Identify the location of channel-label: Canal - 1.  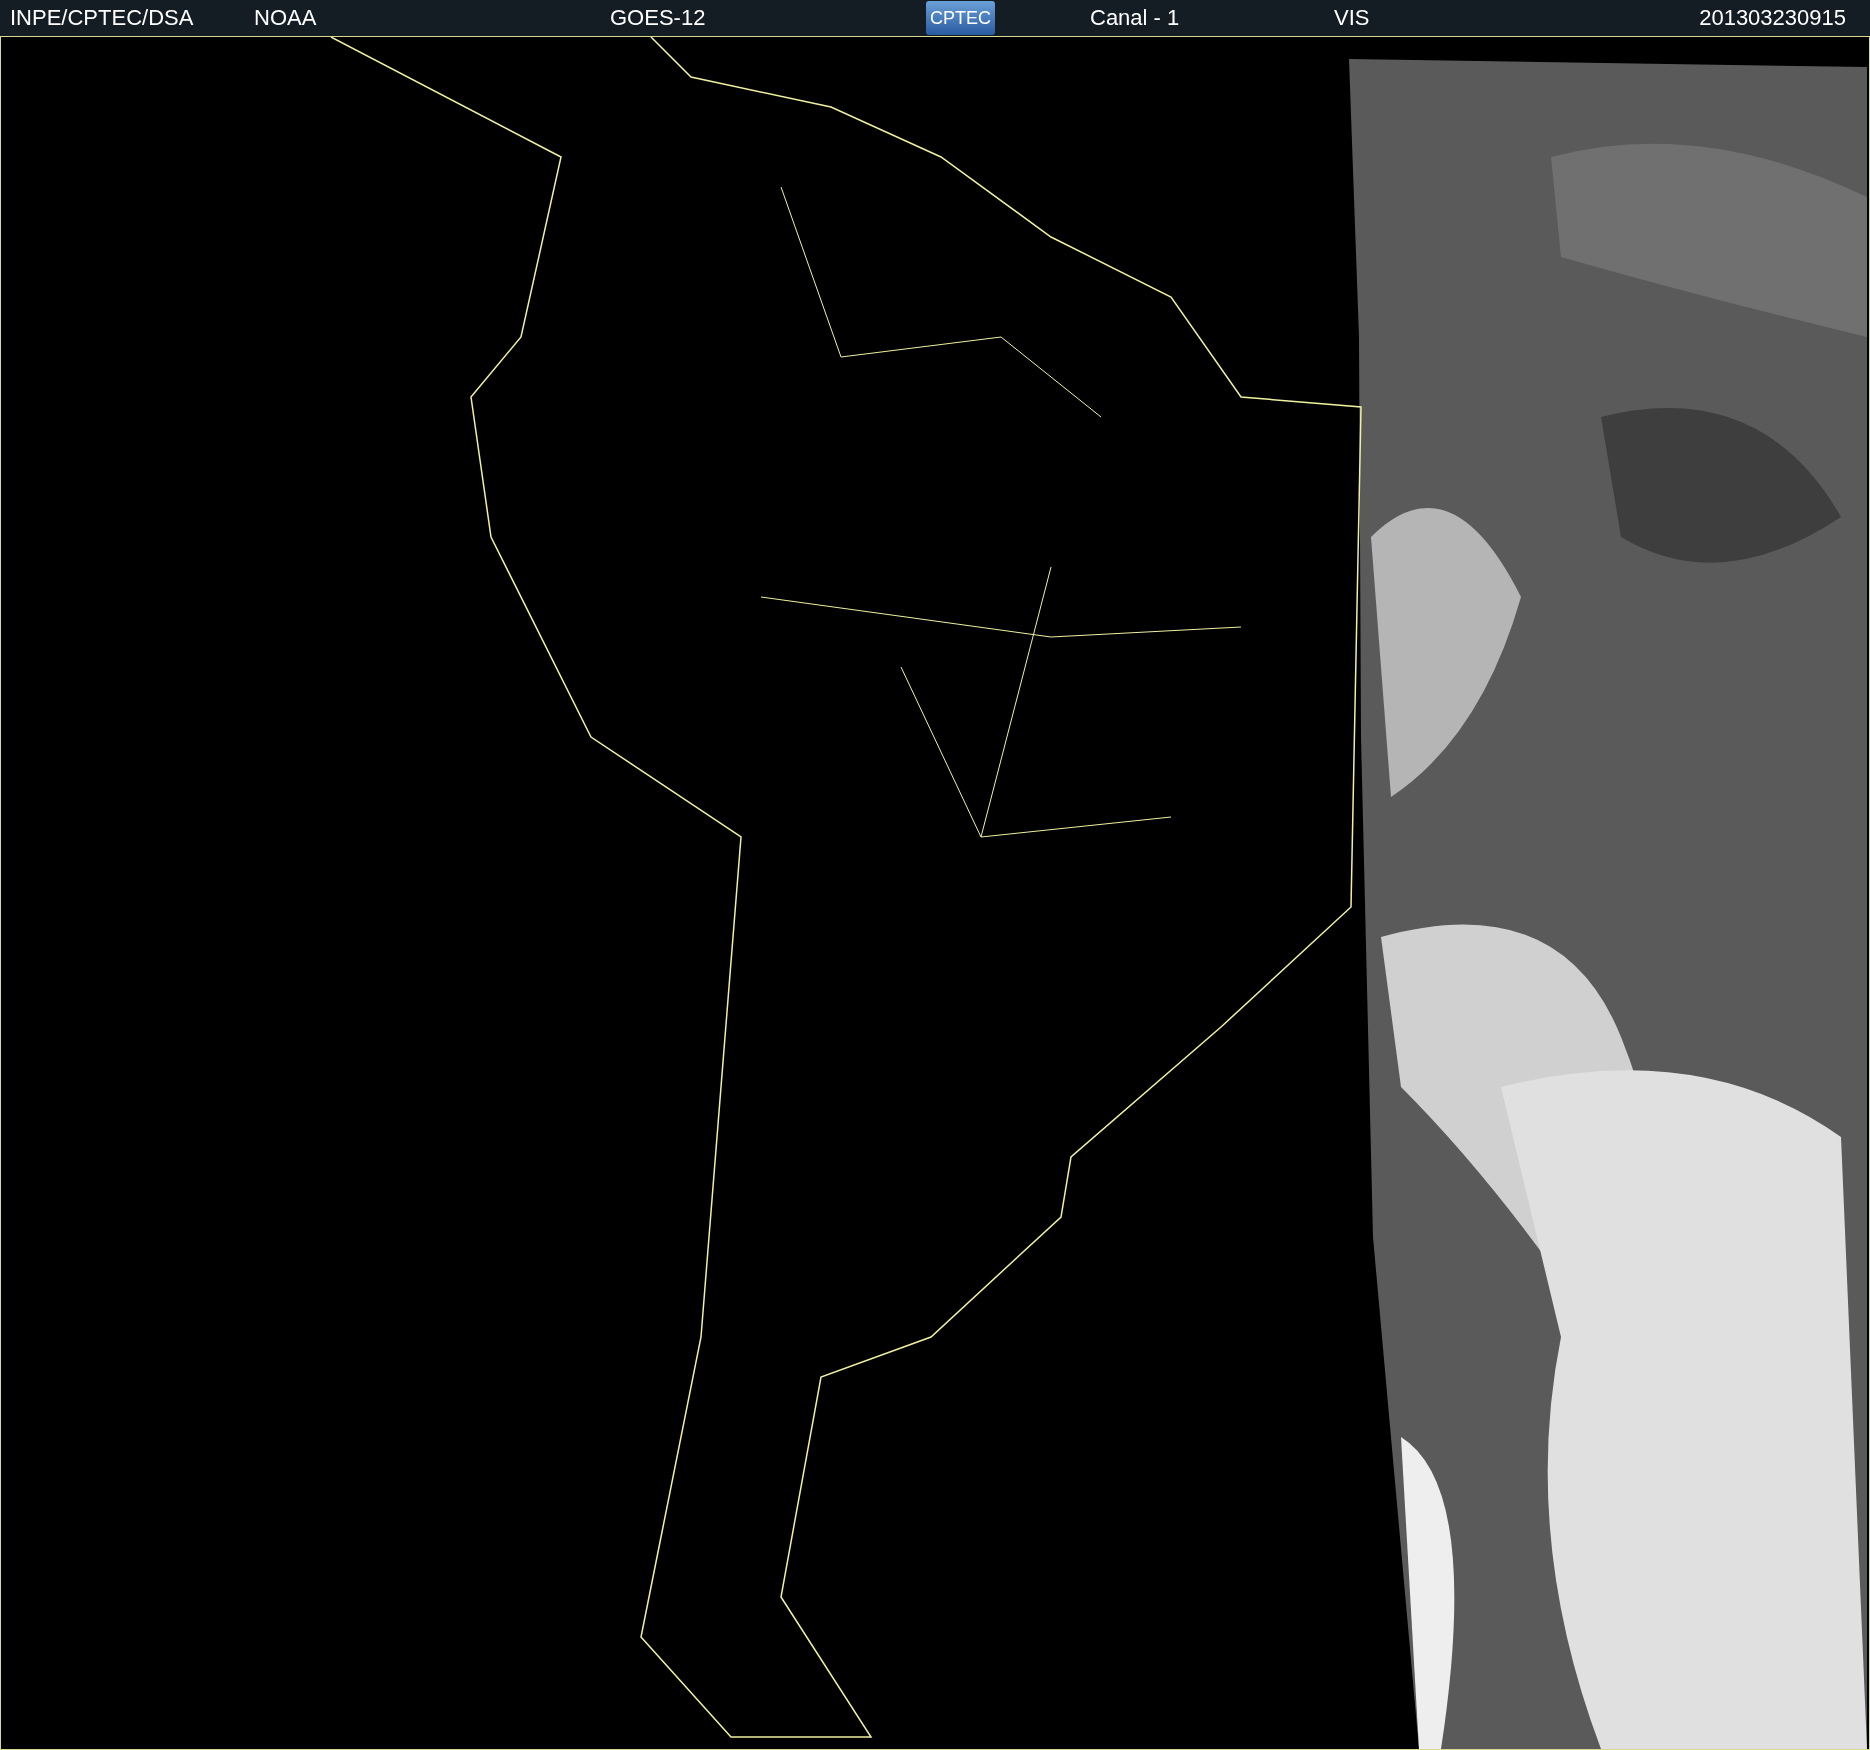
(1135, 18).